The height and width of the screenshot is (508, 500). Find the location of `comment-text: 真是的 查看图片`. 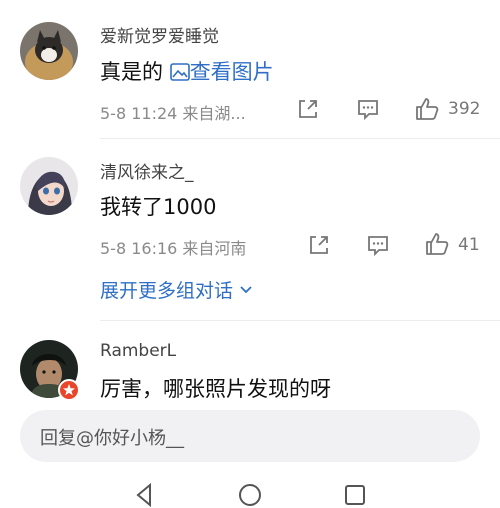

comment-text: 真是的 查看图片 is located at coordinates (187, 71).